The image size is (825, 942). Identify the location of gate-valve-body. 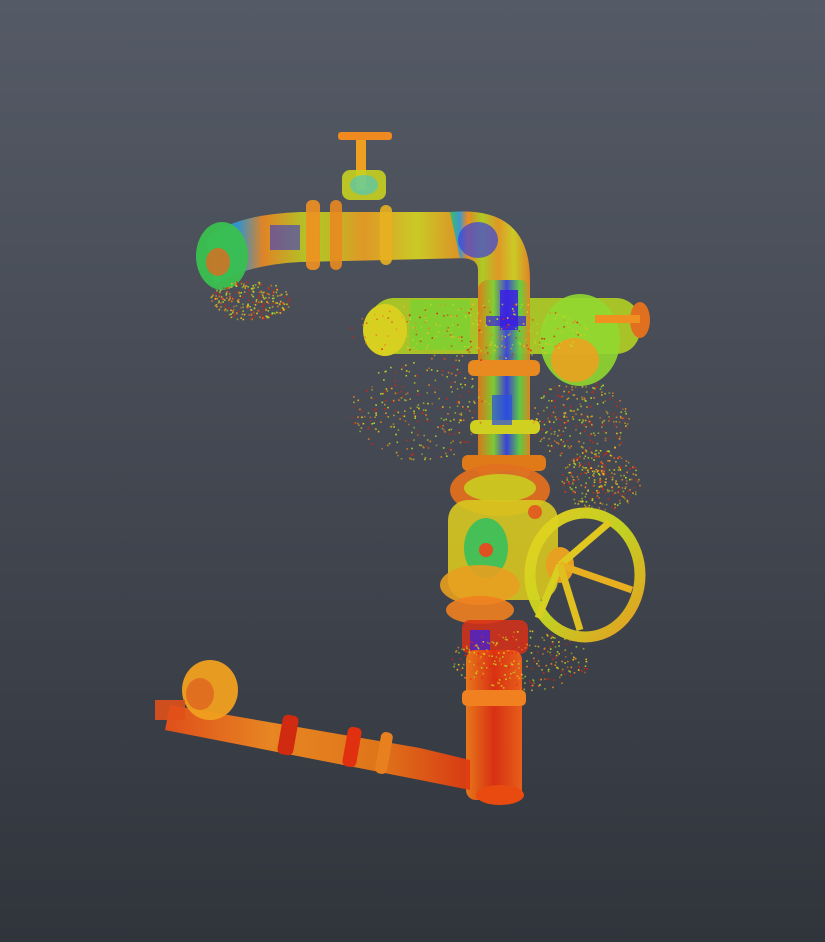
(499, 559).